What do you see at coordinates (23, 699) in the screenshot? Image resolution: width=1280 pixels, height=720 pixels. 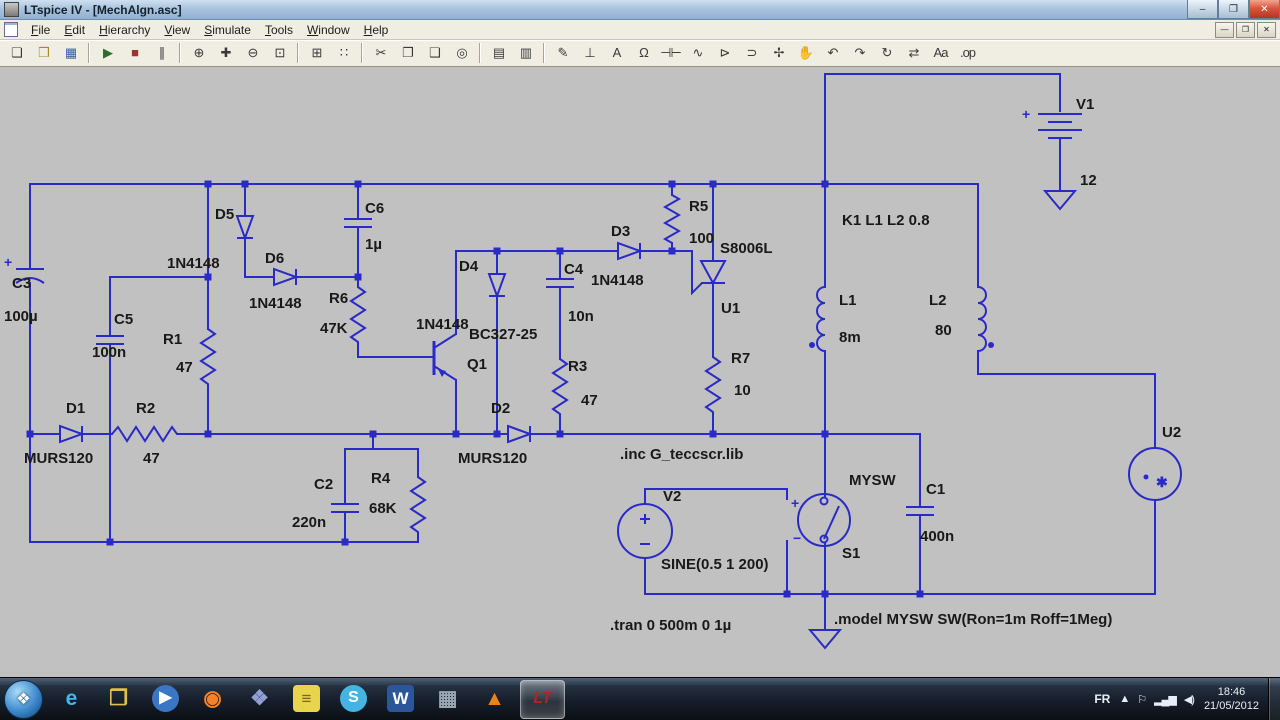 I see `start-button: ❖` at bounding box center [23, 699].